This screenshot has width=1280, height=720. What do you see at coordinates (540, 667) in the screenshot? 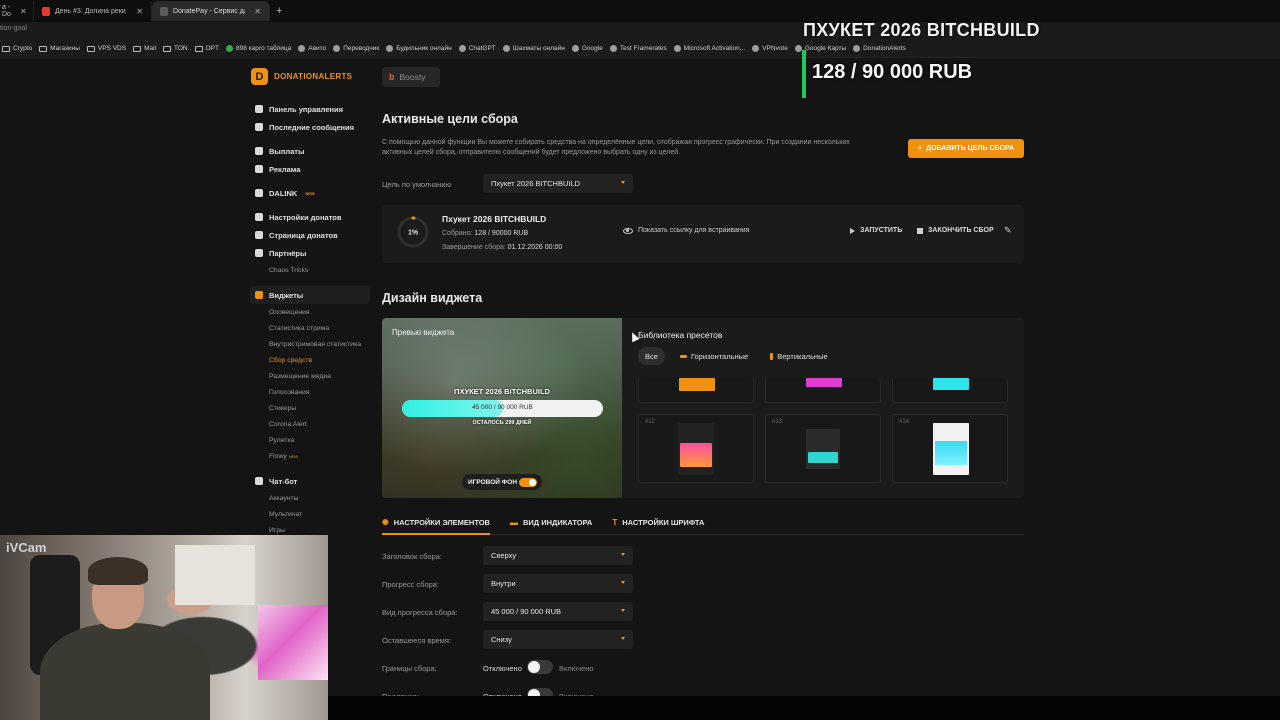
I see `borders-switch` at bounding box center [540, 667].